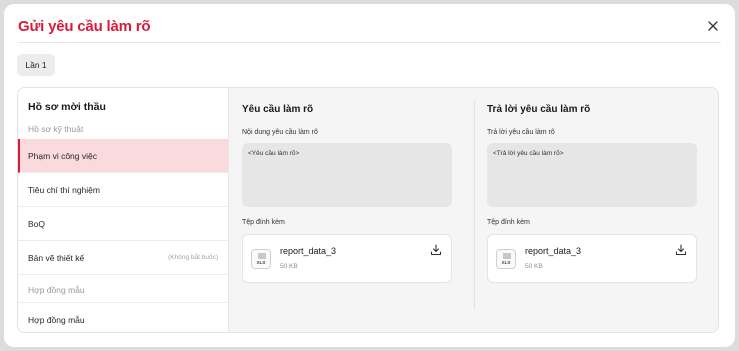  Describe the element at coordinates (278, 109) in the screenshot. I see `request-title: Yêu cầu làm rõ` at that location.